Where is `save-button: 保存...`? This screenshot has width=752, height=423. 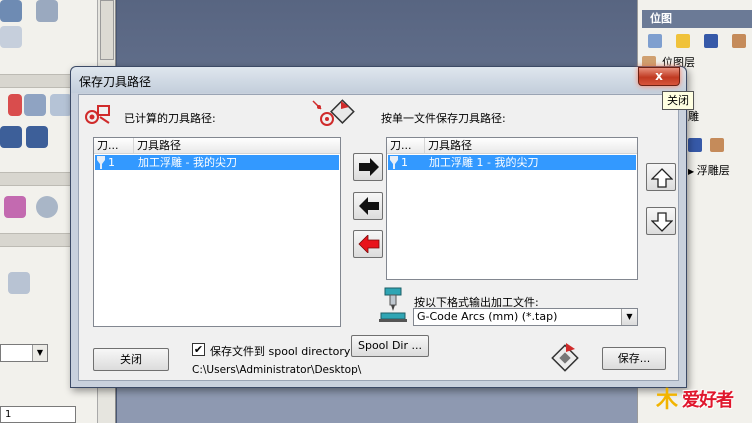
save-button: 保存... is located at coordinates (634, 358).